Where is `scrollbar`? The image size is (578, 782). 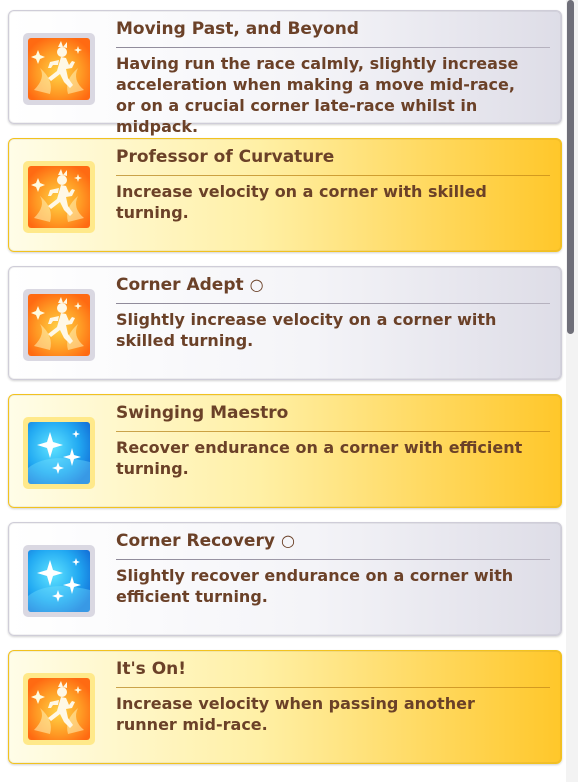
scrollbar is located at coordinates (572, 391).